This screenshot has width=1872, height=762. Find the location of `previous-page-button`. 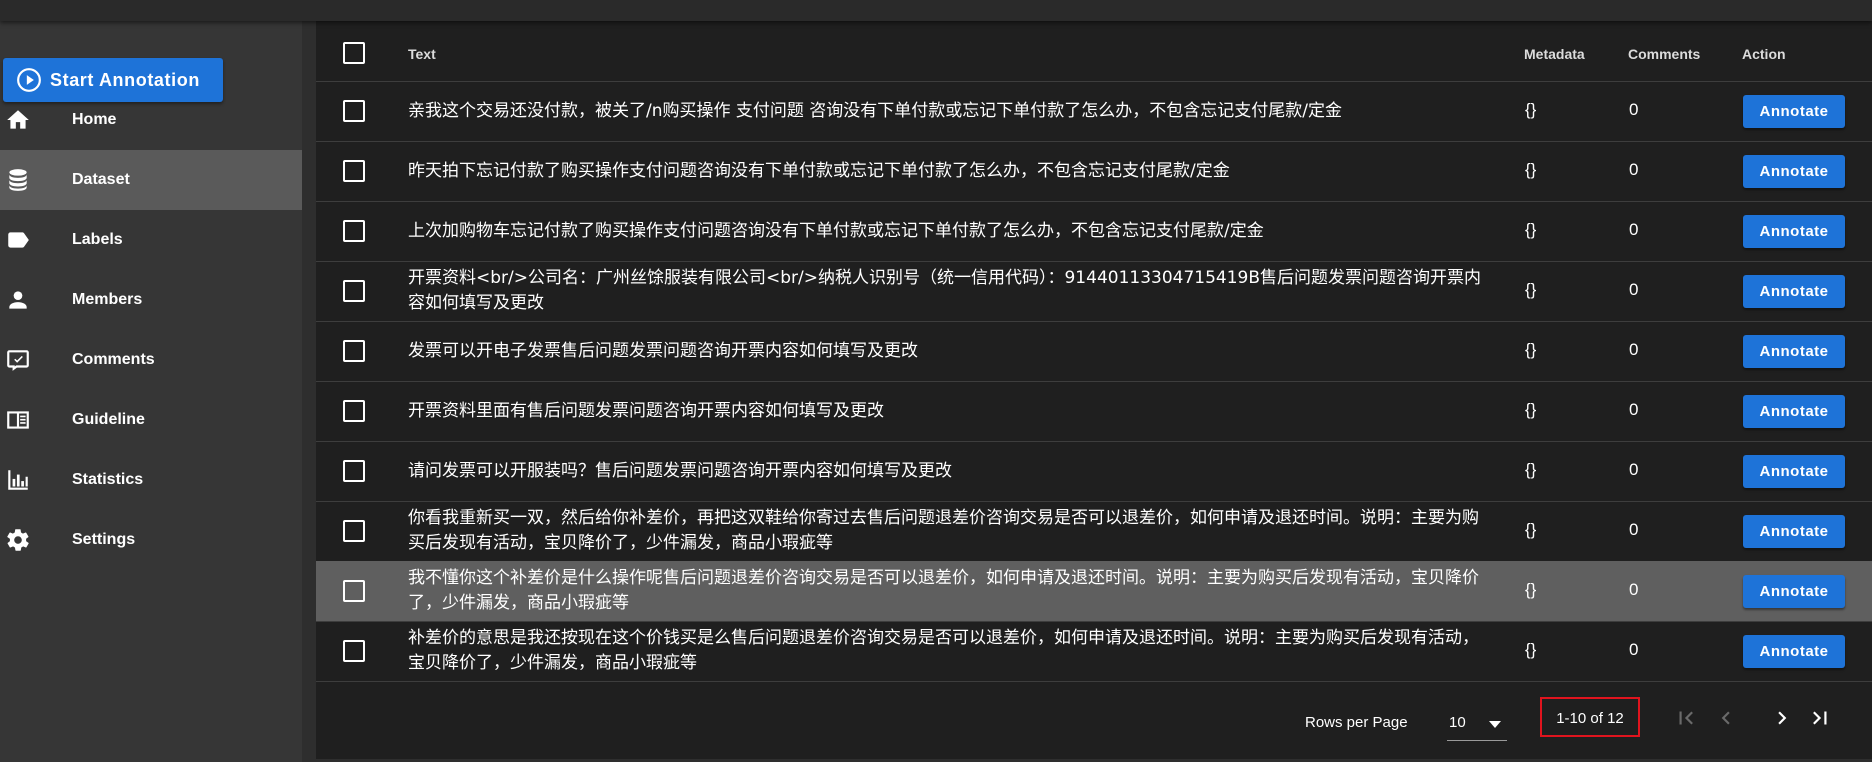

previous-page-button is located at coordinates (1726, 718).